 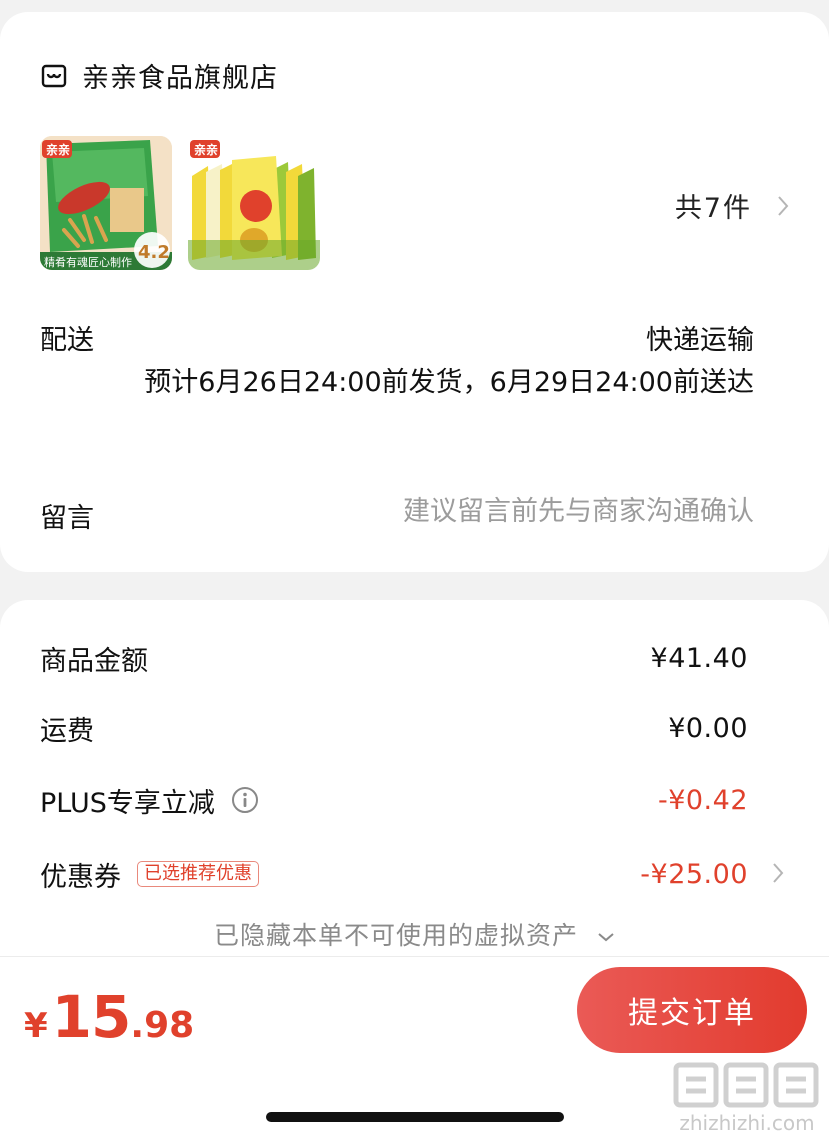 What do you see at coordinates (449, 382) in the screenshot?
I see `delivery-estimate: 预计6月26日24:00前发货，6月29日24:00前送达` at bounding box center [449, 382].